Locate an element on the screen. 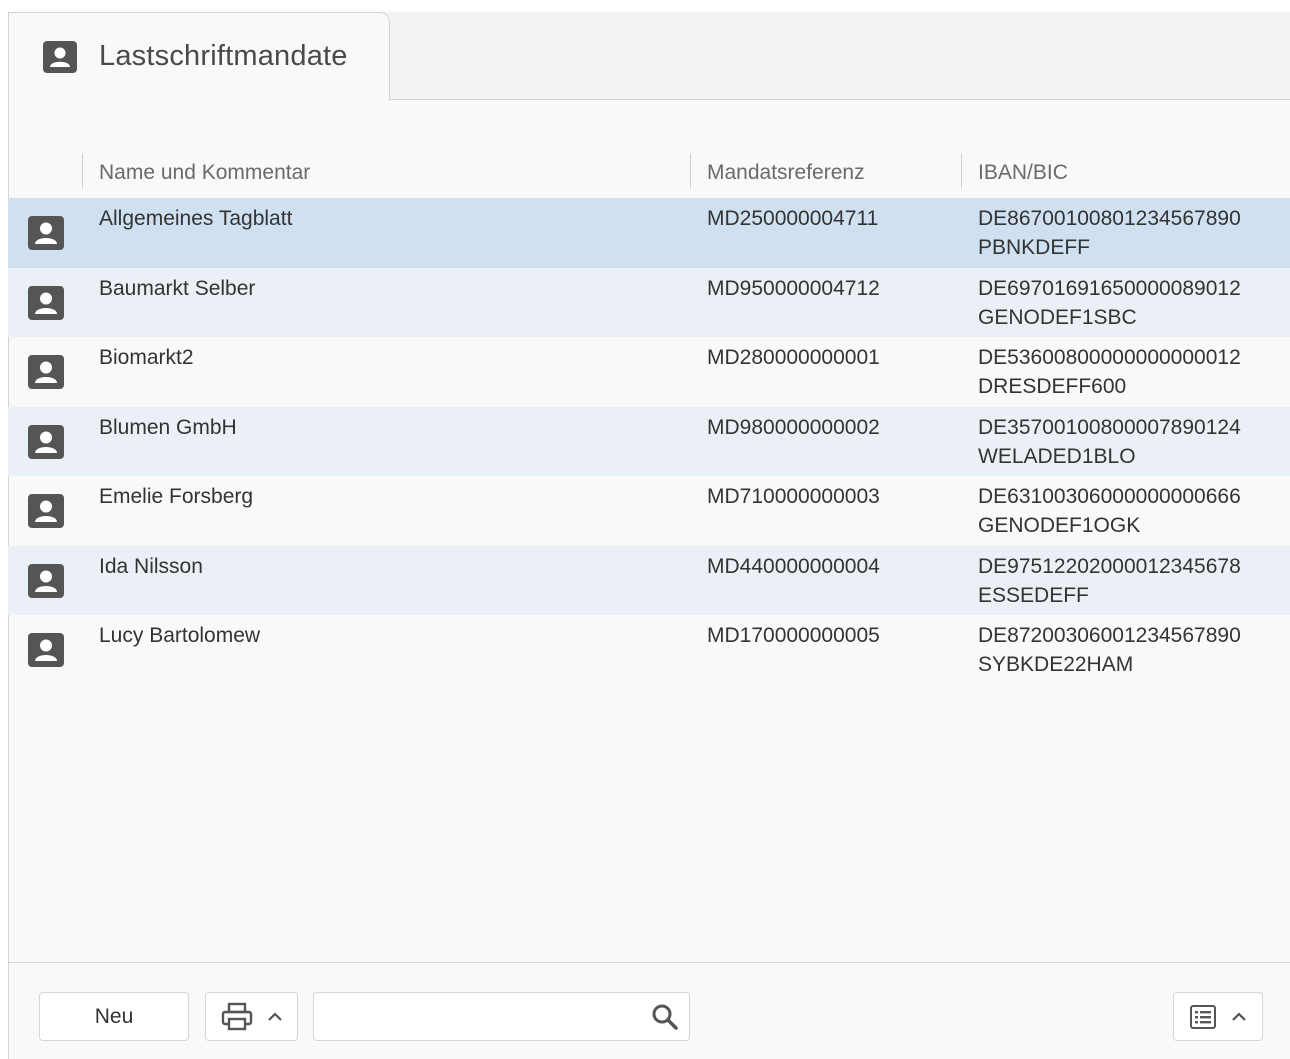 The image size is (1290, 1059). row-bic: SYBKDE22HAM is located at coordinates (1056, 664).